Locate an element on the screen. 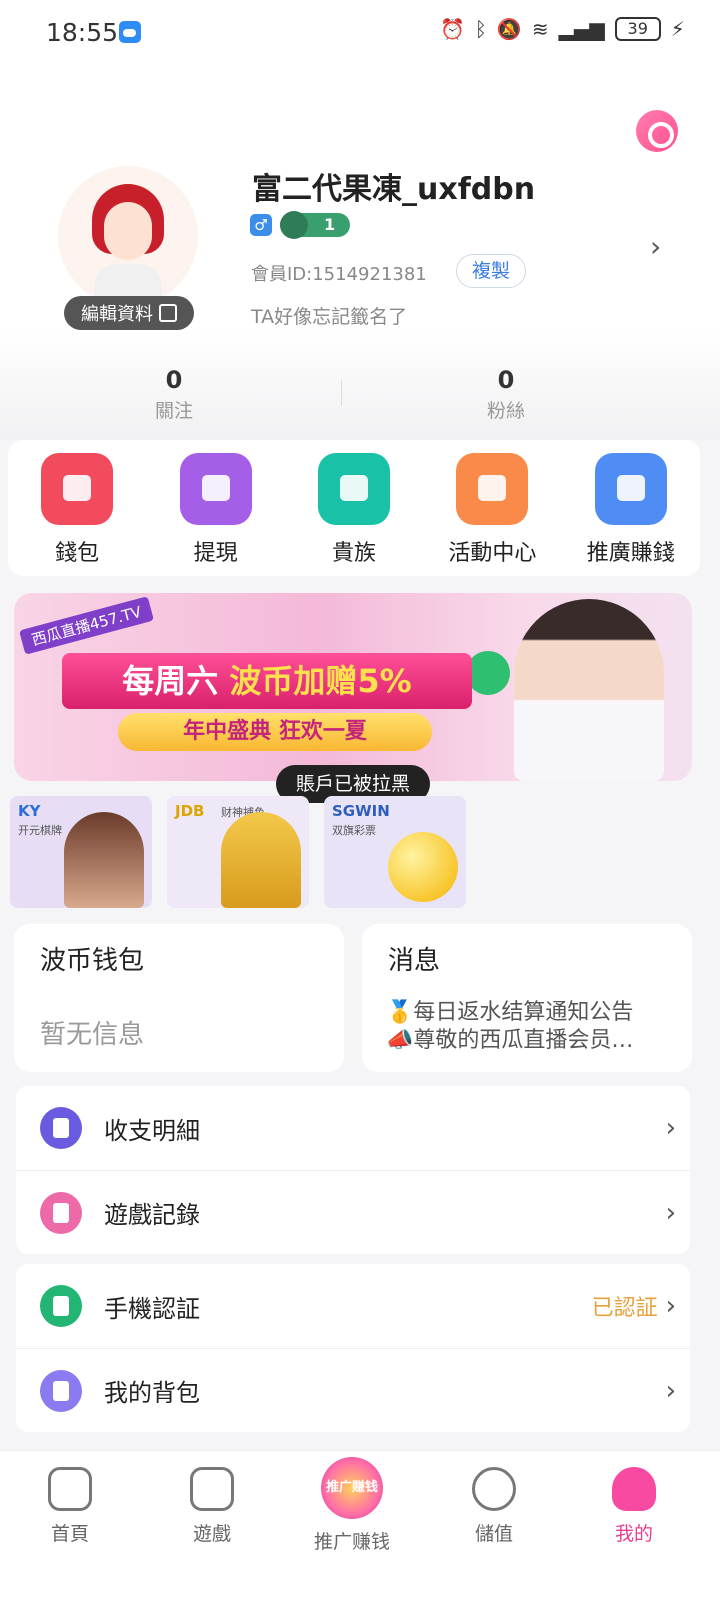  yen-icon is located at coordinates (494, 1489).